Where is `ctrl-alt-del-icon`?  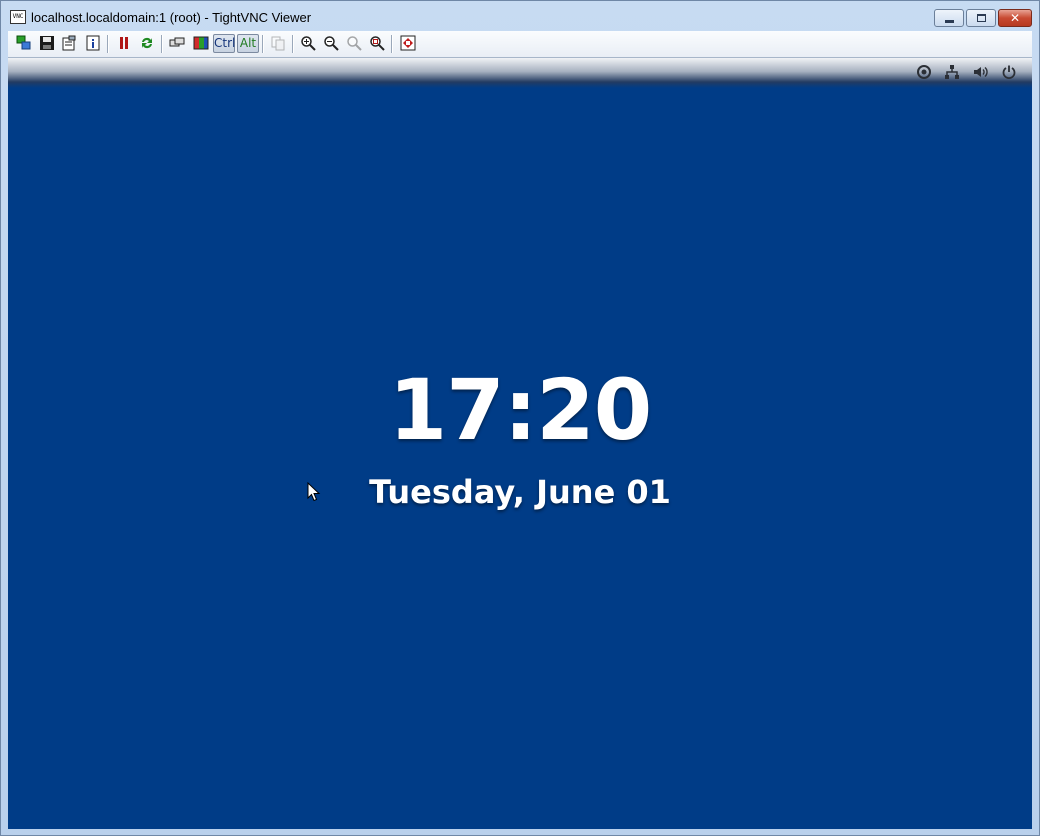 ctrl-alt-del-icon is located at coordinates (177, 44).